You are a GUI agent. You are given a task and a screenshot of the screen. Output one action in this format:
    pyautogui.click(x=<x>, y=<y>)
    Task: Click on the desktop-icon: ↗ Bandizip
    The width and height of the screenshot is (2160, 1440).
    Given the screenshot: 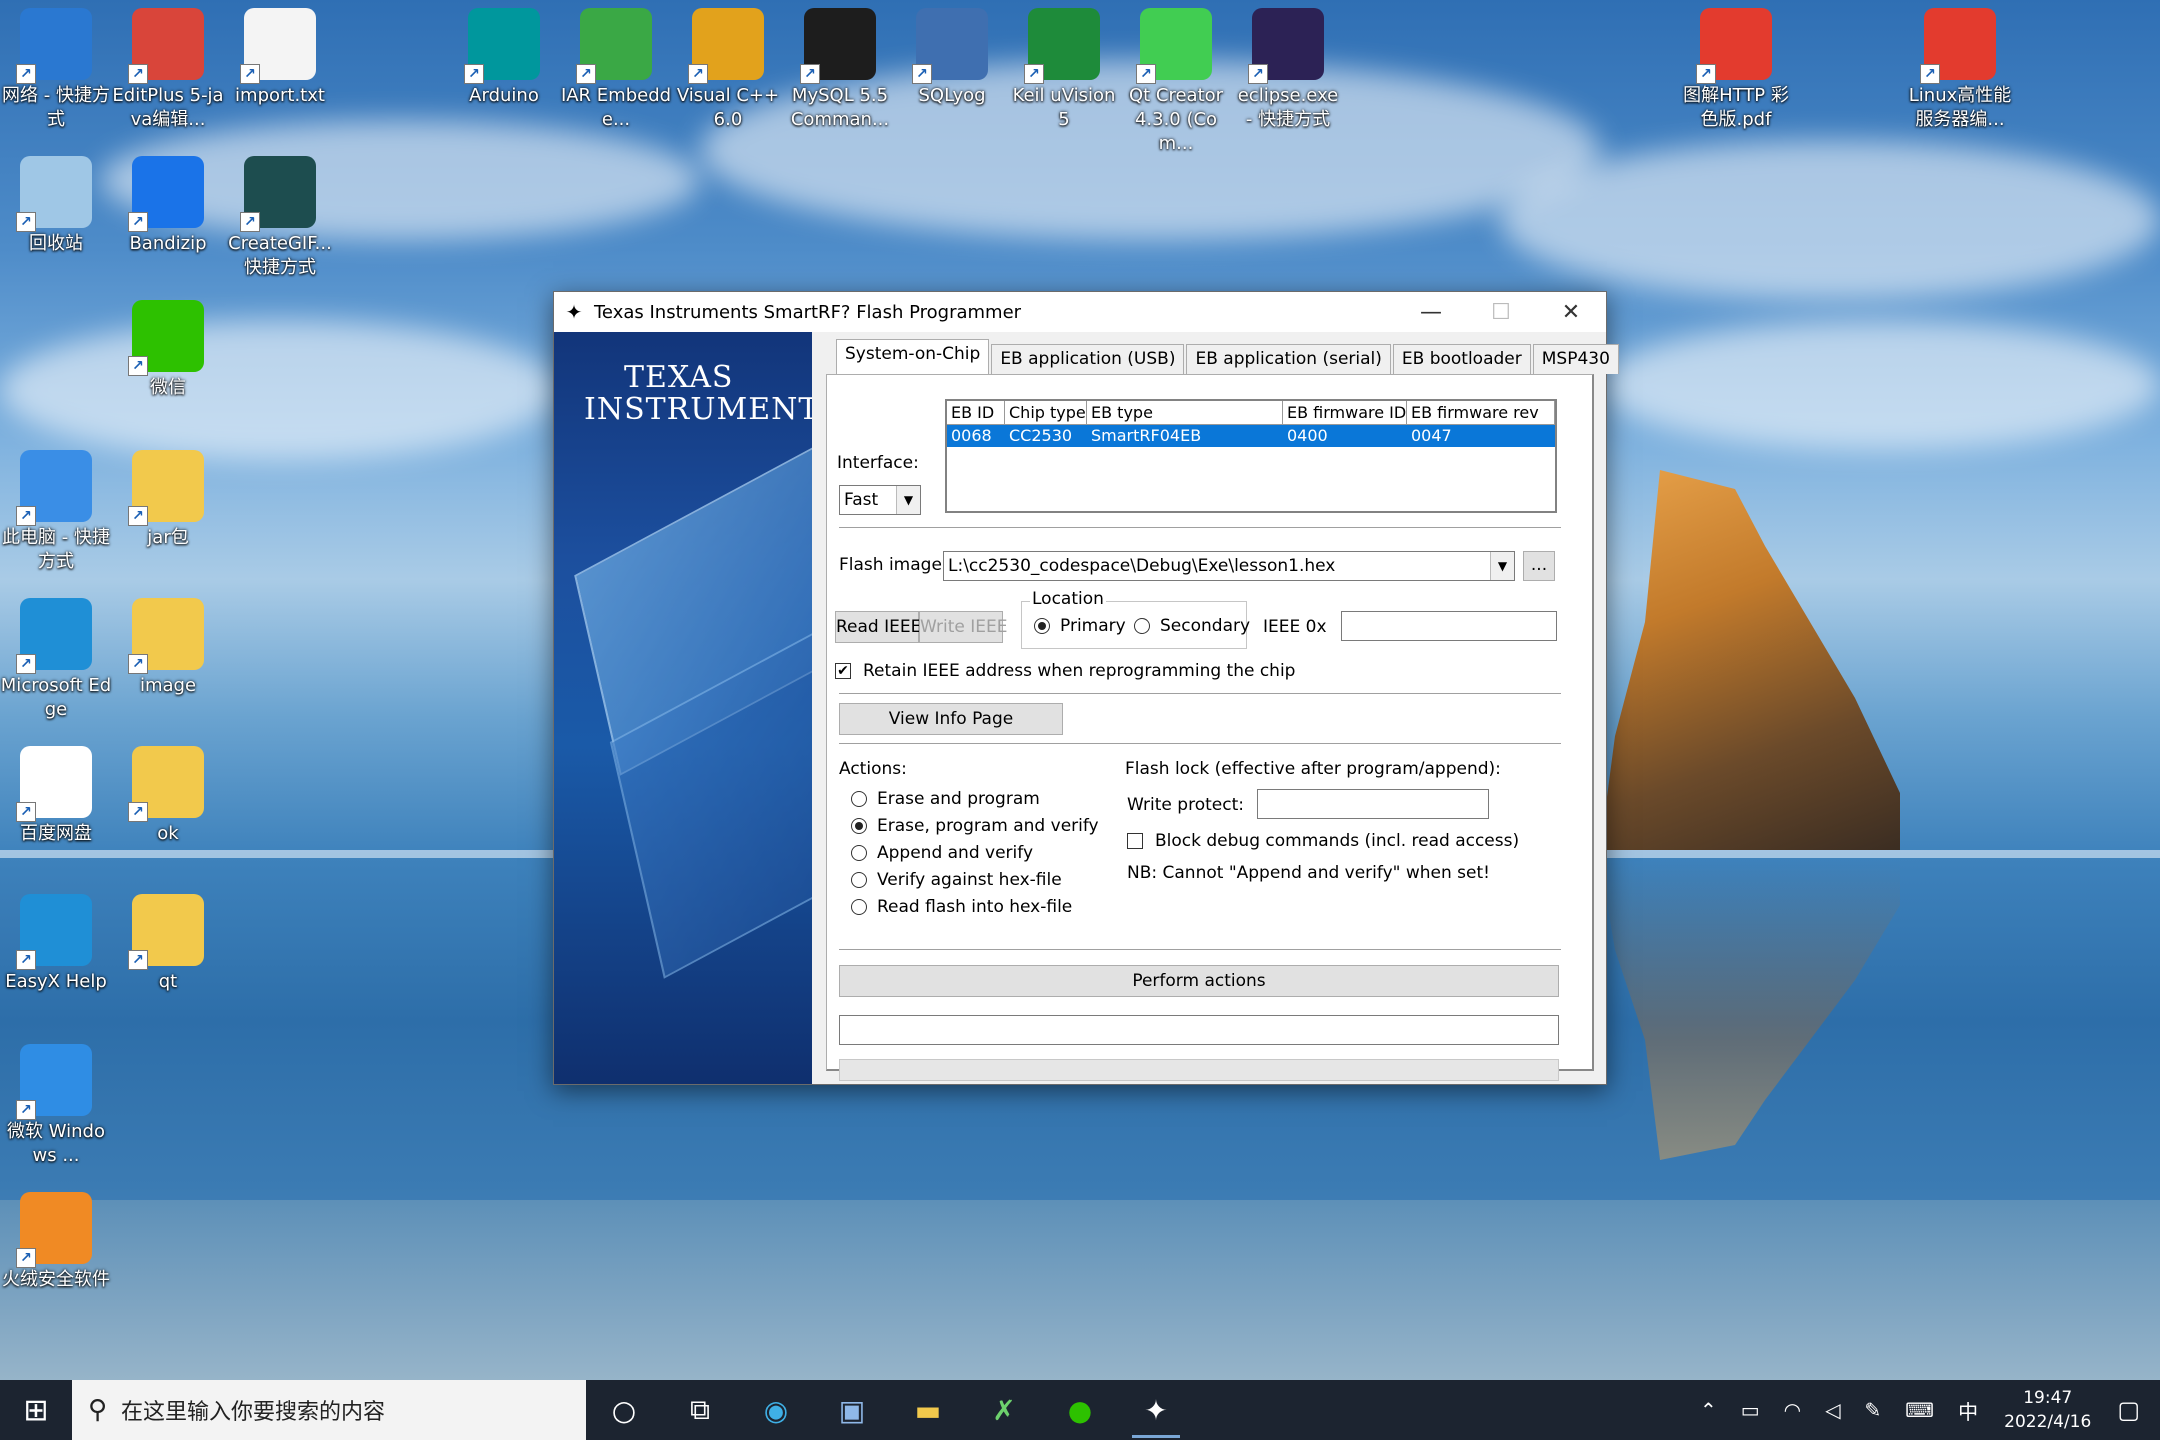 What is the action you would take?
    pyautogui.click(x=168, y=206)
    